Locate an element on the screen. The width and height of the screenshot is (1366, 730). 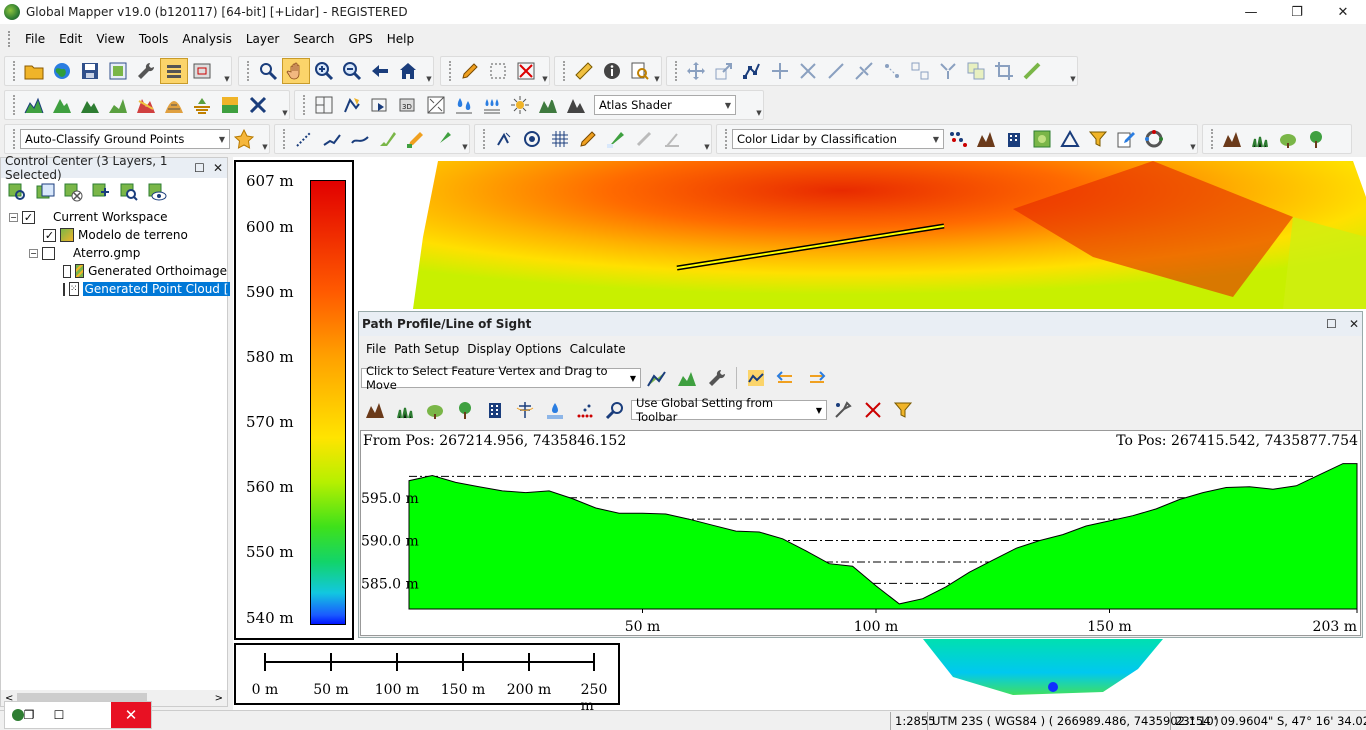
menu-search: Search is located at coordinates (313, 39).